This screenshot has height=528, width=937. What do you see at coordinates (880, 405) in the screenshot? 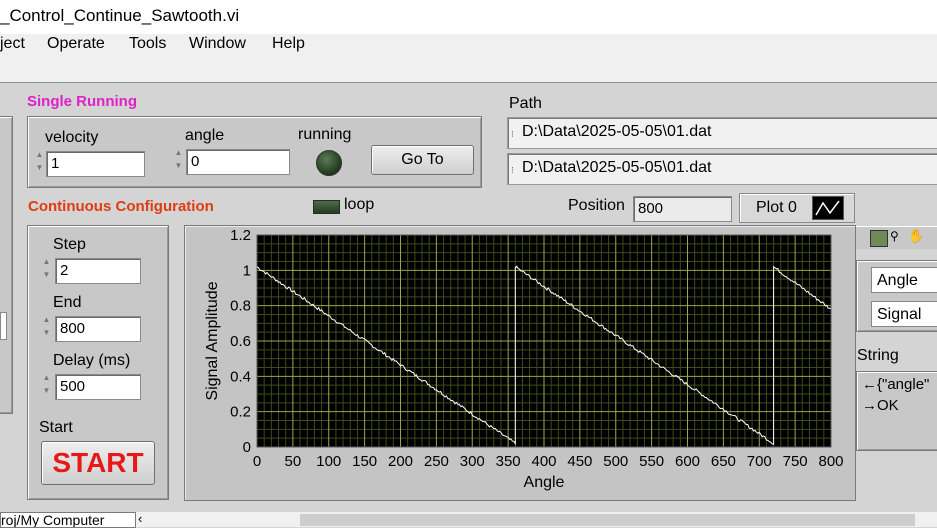
I see `string-line-2: →OK` at bounding box center [880, 405].